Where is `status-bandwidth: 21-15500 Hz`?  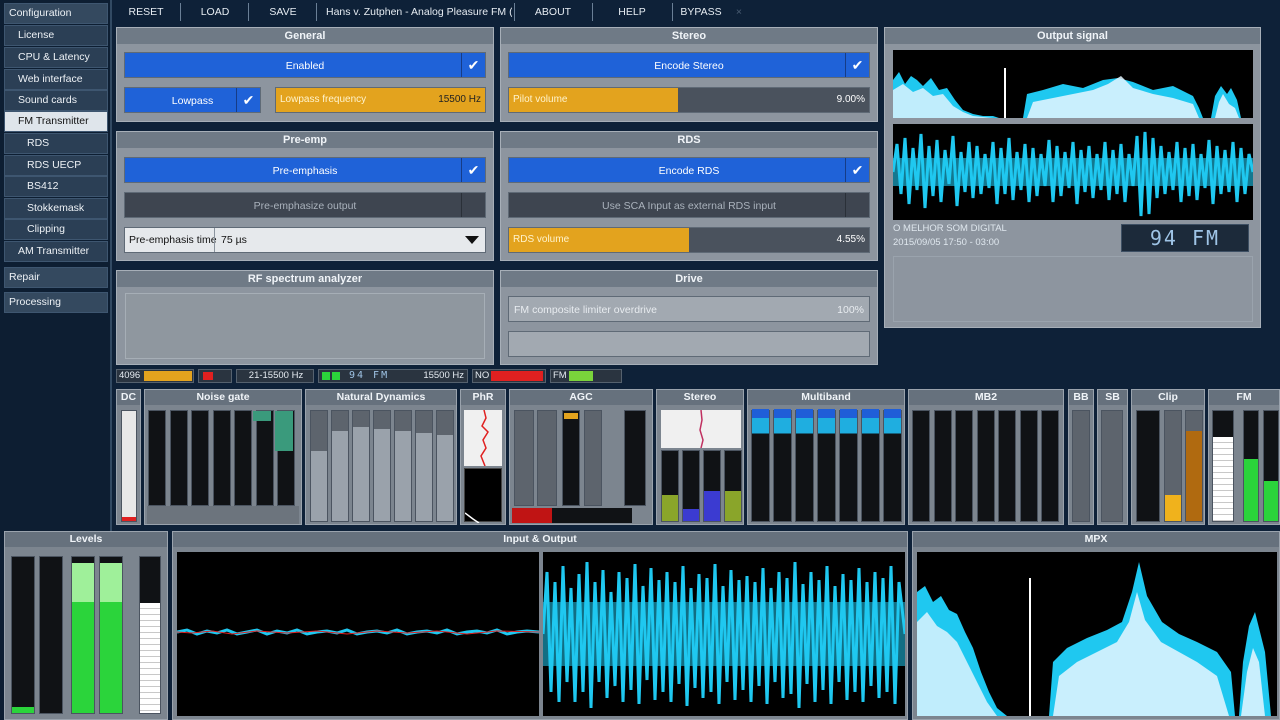
status-bandwidth: 21-15500 Hz is located at coordinates (275, 376).